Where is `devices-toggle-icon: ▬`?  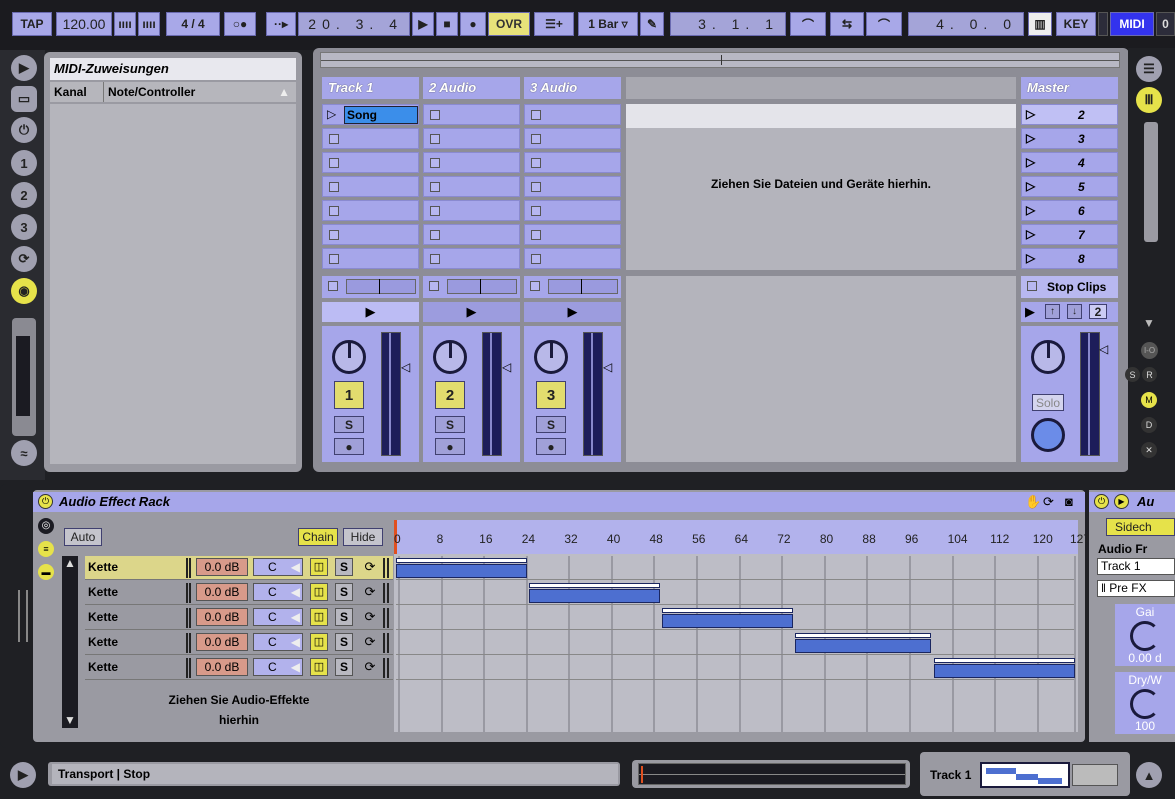
devices-toggle-icon: ▬ is located at coordinates (46, 572).